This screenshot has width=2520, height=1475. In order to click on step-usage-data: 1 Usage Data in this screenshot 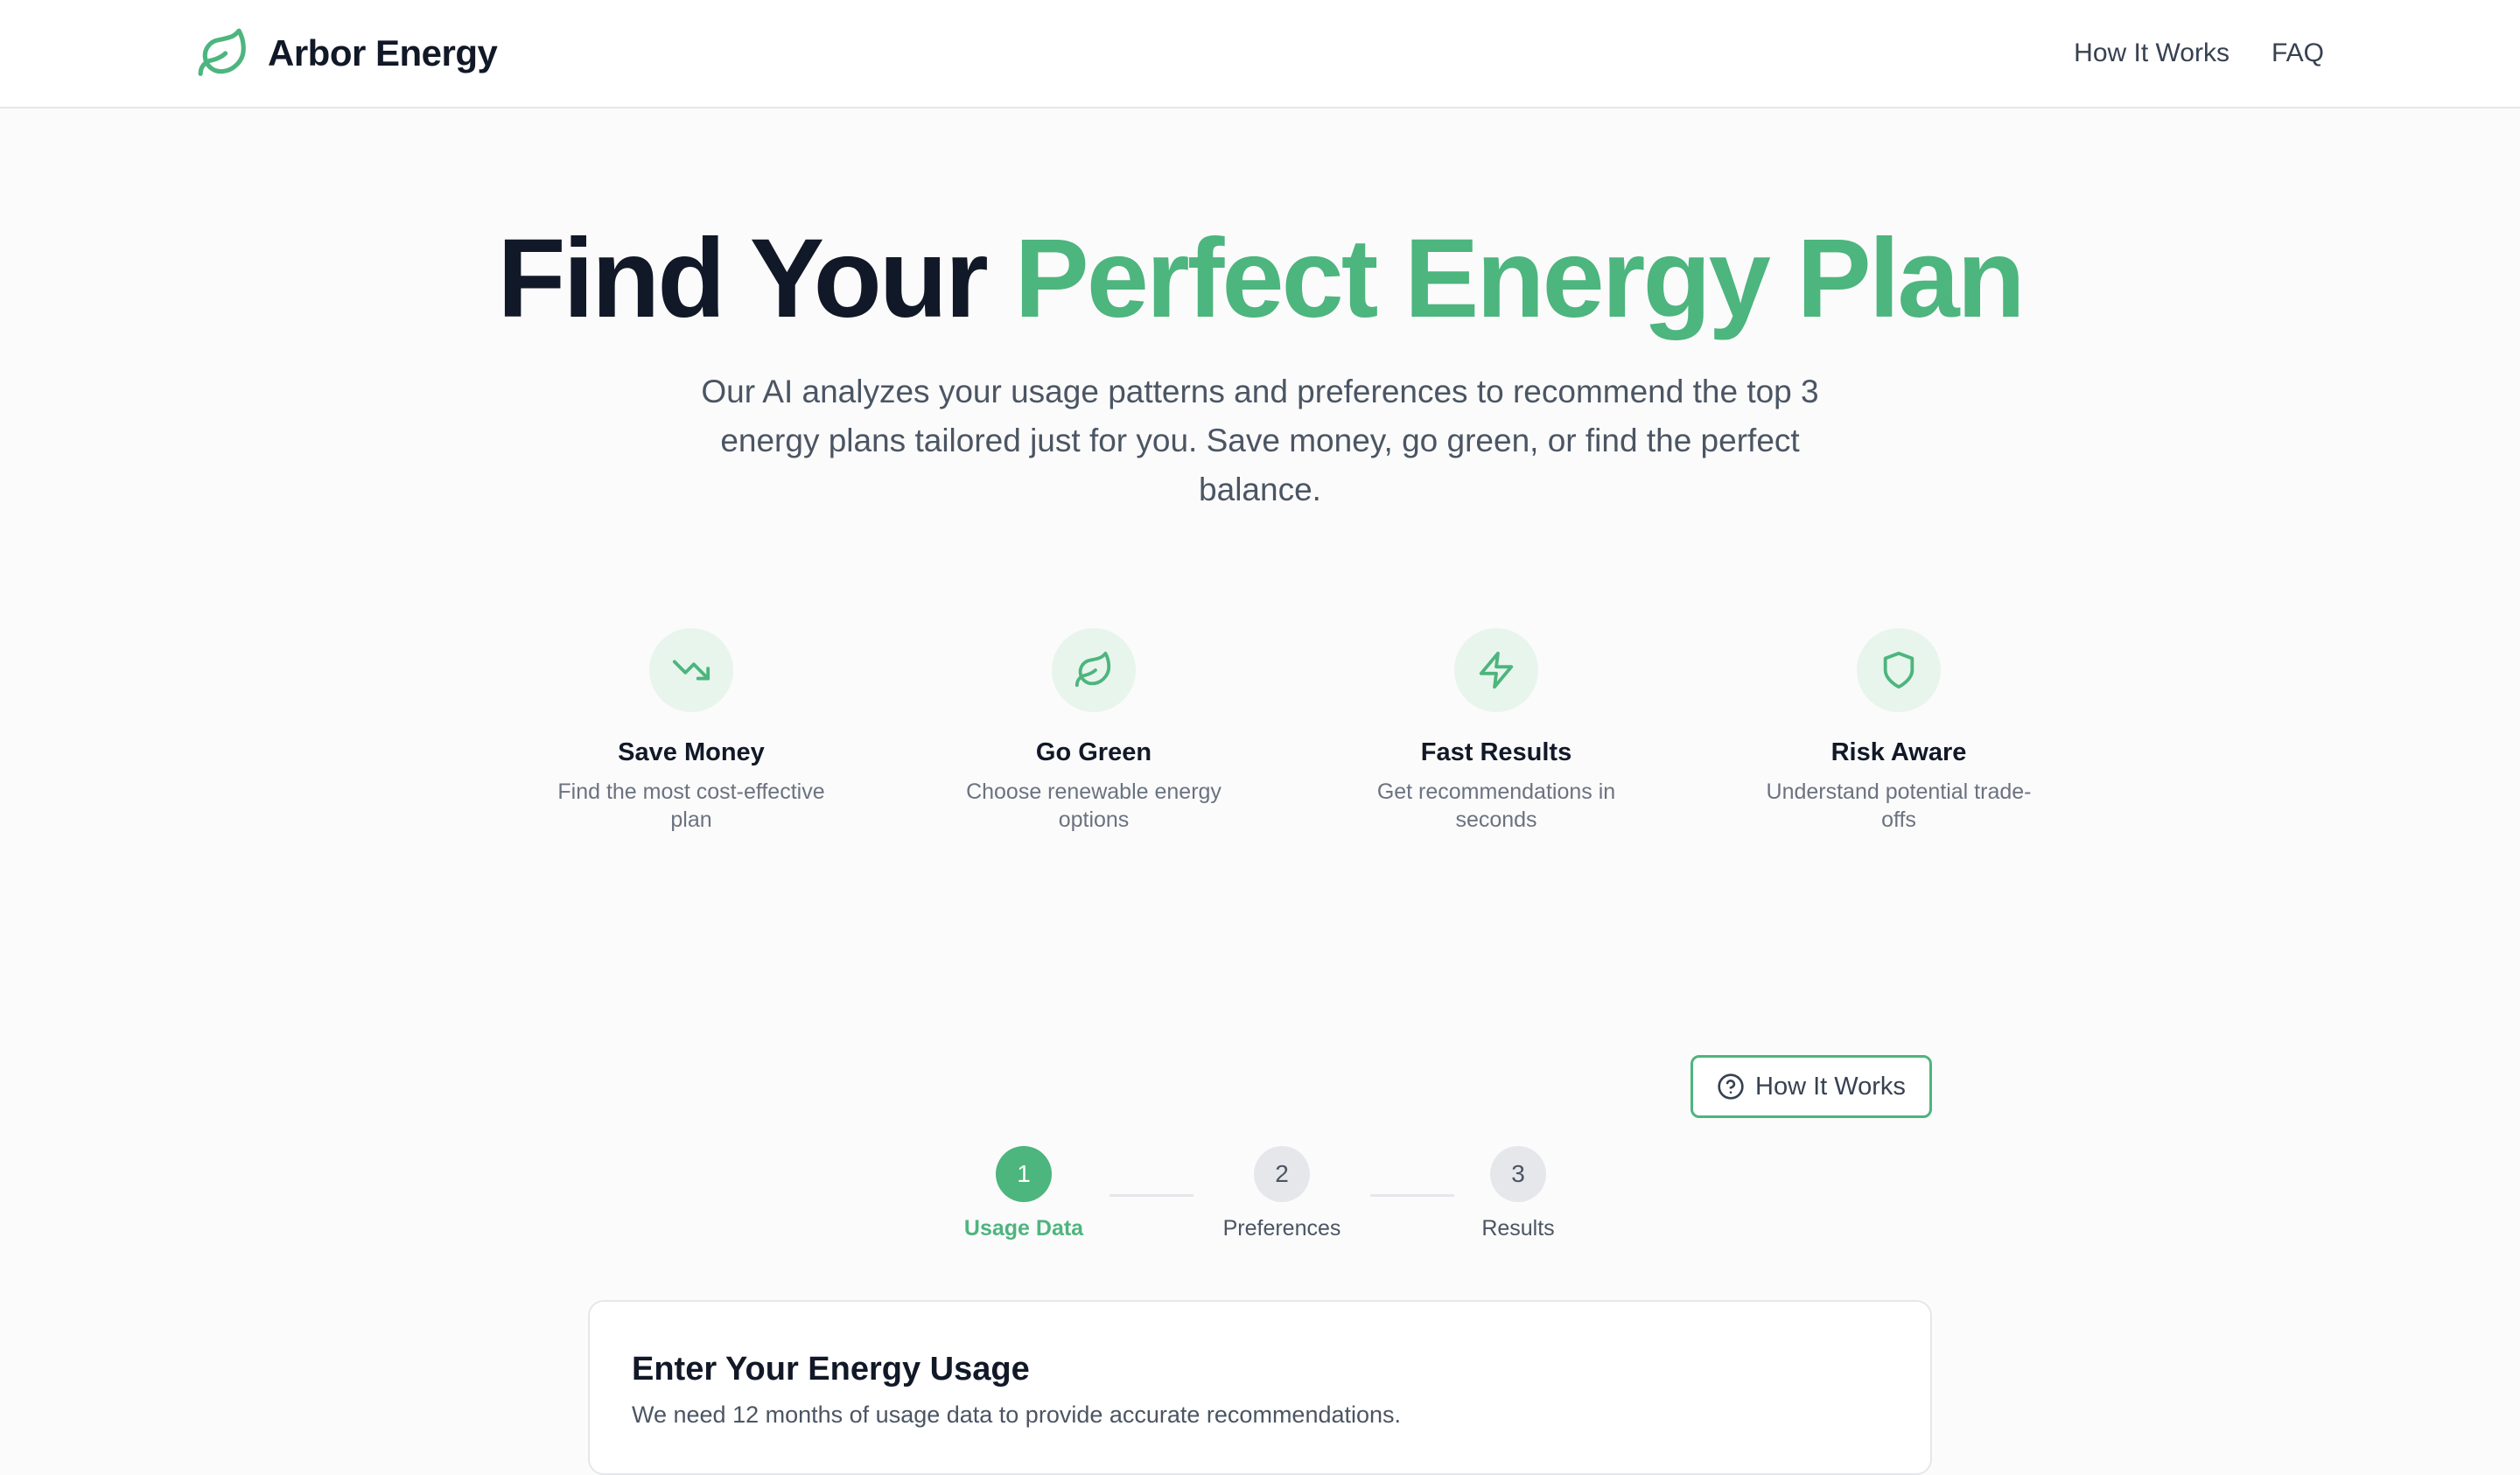, I will do `click(1023, 1193)`.